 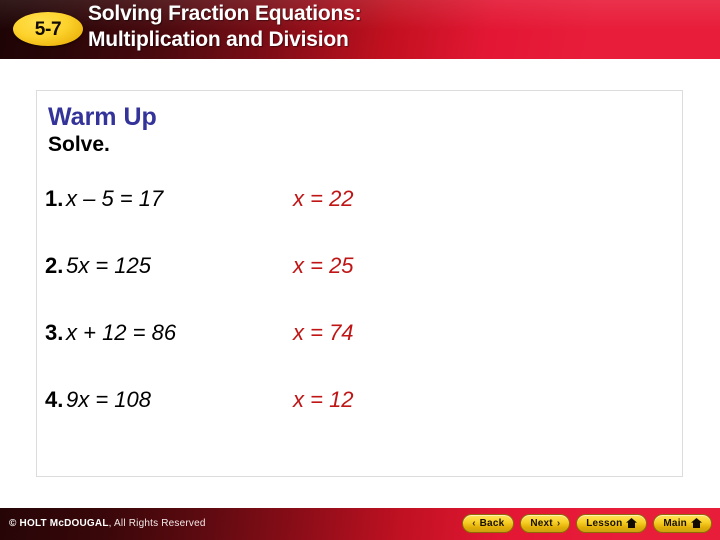 I want to click on next-button: Next ›, so click(x=545, y=523).